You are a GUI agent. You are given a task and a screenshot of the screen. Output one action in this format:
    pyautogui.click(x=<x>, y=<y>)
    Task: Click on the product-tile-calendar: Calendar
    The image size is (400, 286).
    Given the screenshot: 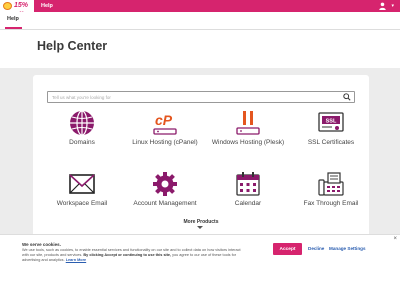 What is the action you would take?
    pyautogui.click(x=248, y=196)
    